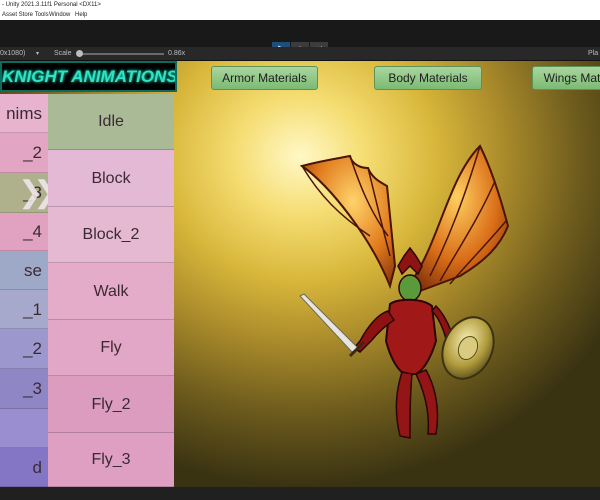 Image resolution: width=600 pixels, height=500 pixels. What do you see at coordinates (24, 270) in the screenshot?
I see `anim-set-item: se` at bounding box center [24, 270].